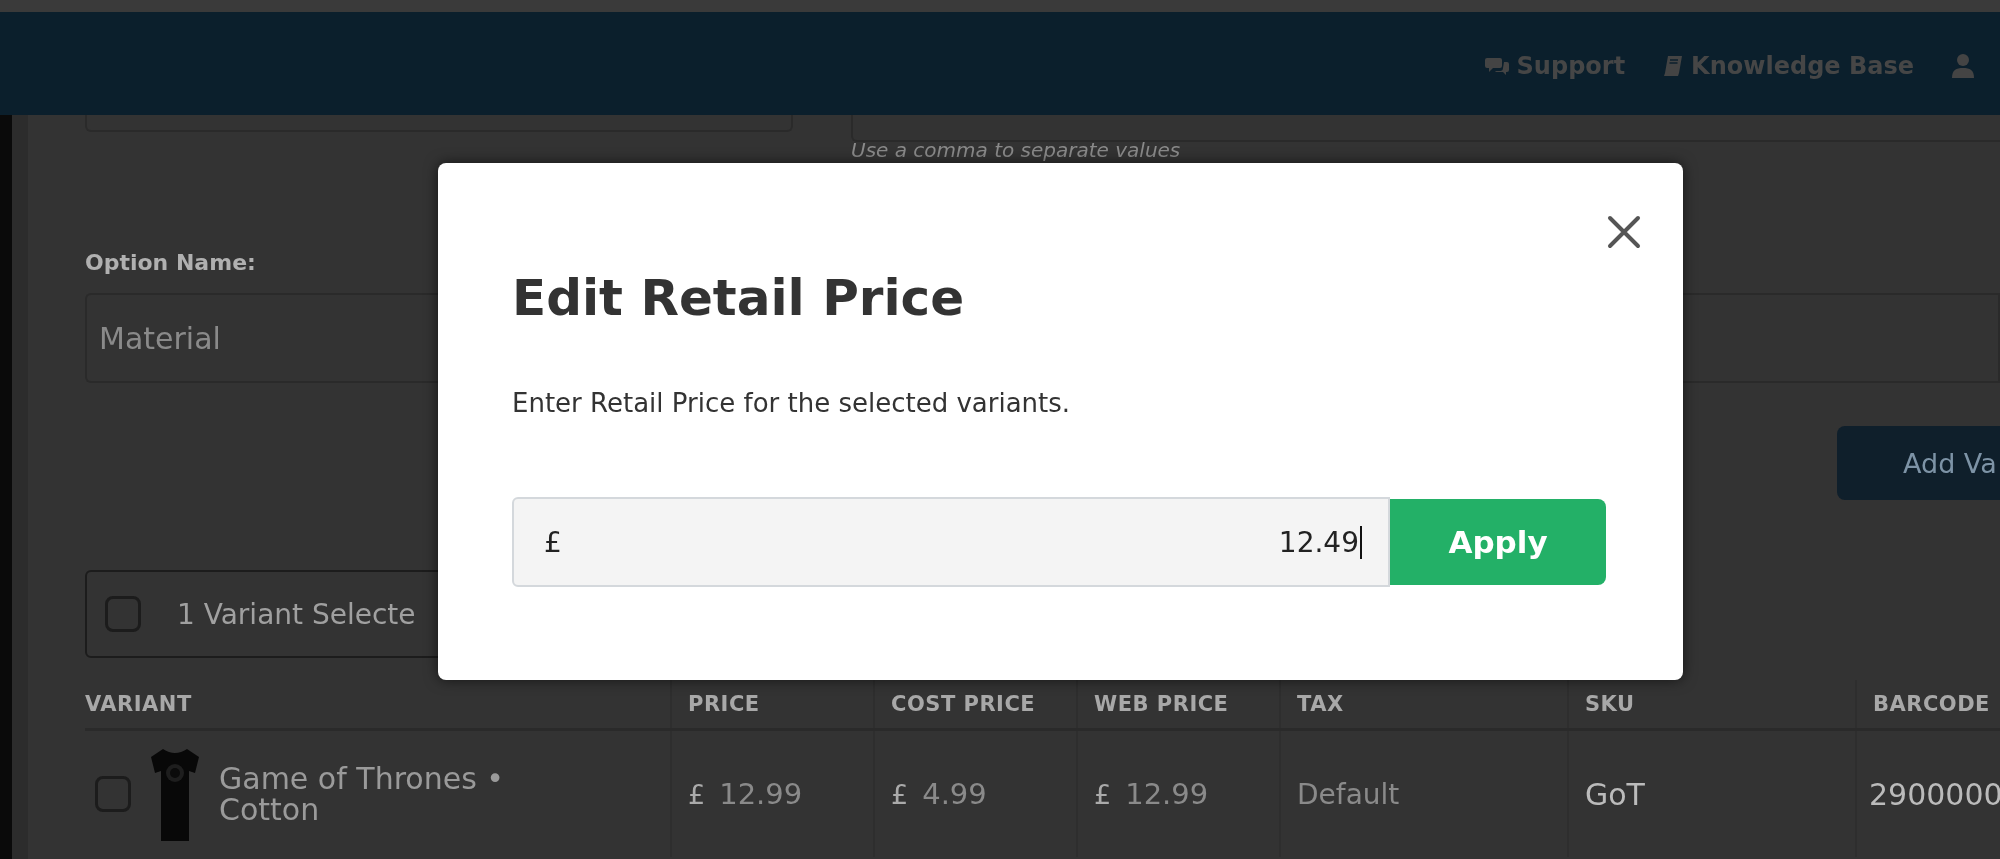  I want to click on column-header: PRICE, so click(724, 704).